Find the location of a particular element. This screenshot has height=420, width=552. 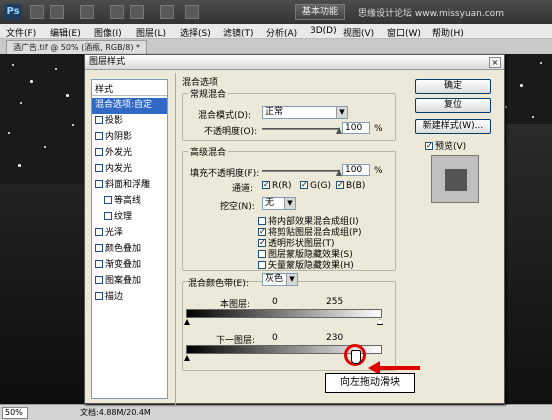

zoom-tool-icon is located at coordinates (137, 12).